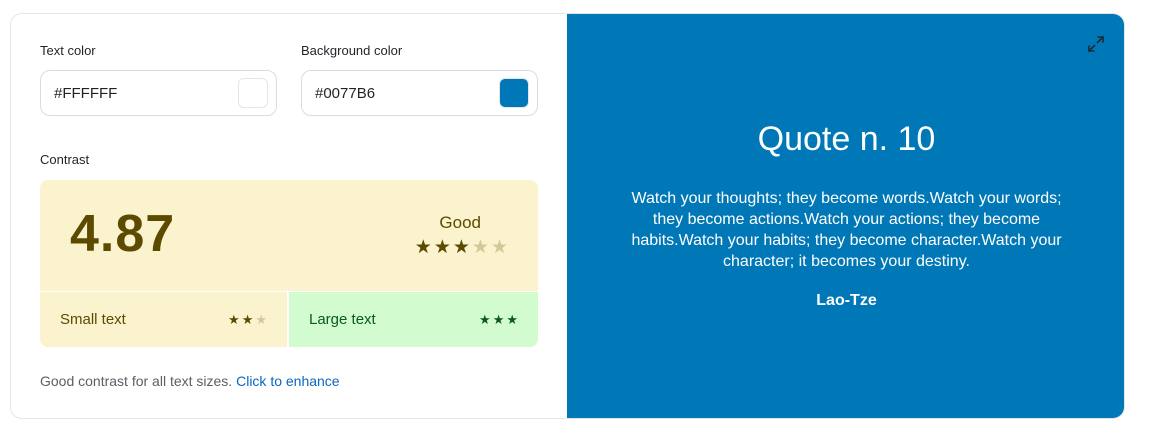 This screenshot has height=444, width=1152. I want to click on text-color-field: #FFFFFF, so click(158, 93).